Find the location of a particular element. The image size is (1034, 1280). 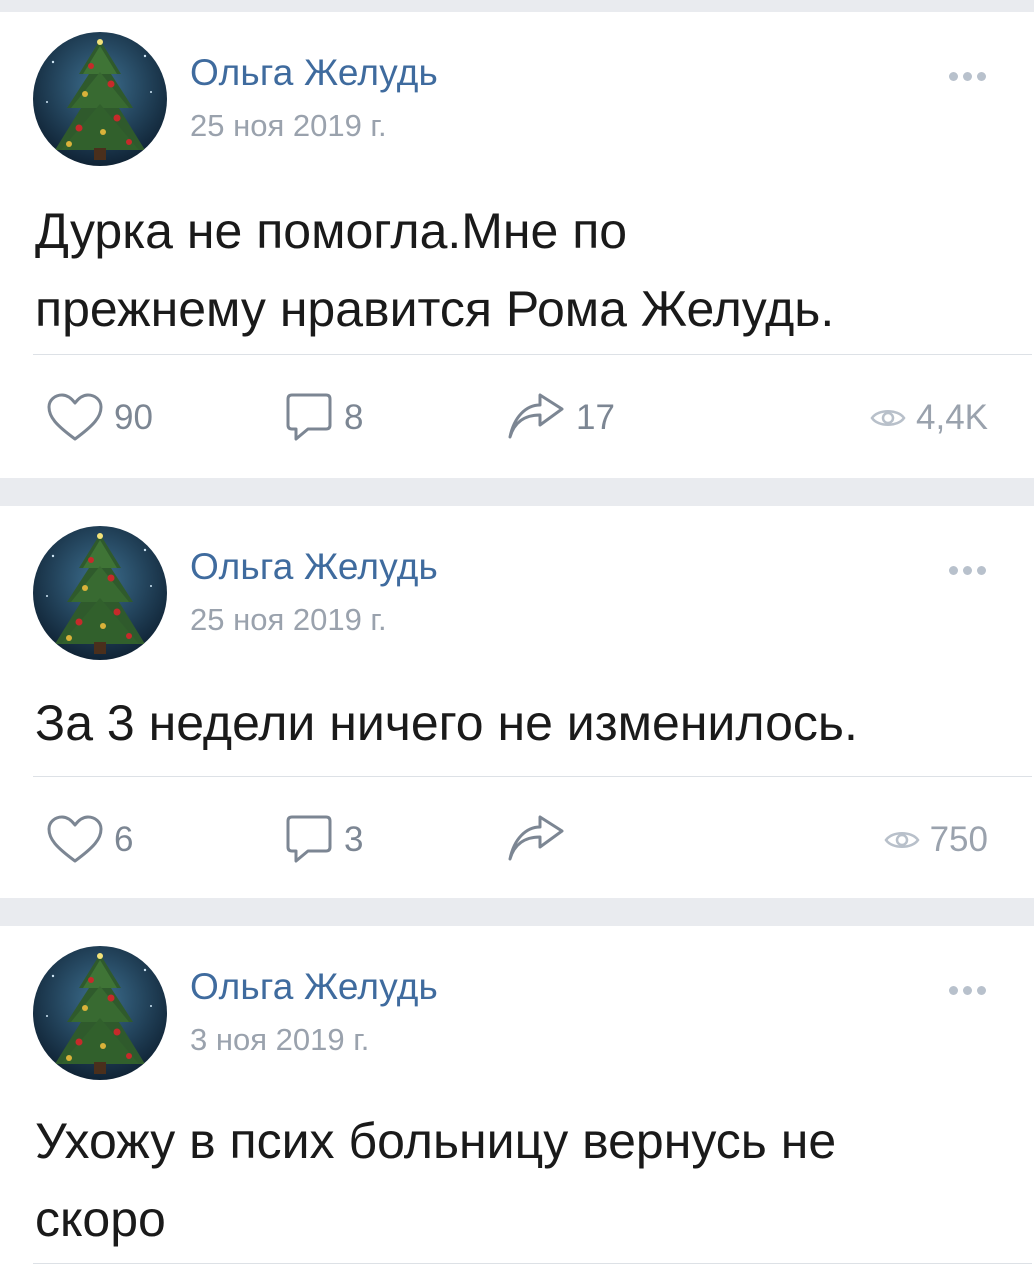

post-actions: 6 3 750 is located at coordinates (517, 840).